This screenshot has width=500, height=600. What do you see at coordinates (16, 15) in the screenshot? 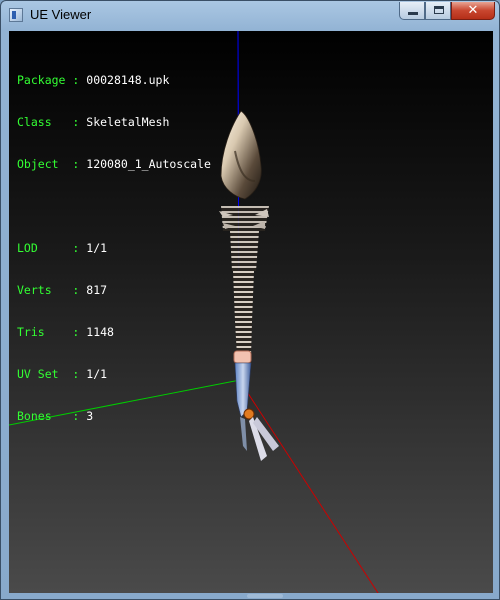
I see `app-icon` at bounding box center [16, 15].